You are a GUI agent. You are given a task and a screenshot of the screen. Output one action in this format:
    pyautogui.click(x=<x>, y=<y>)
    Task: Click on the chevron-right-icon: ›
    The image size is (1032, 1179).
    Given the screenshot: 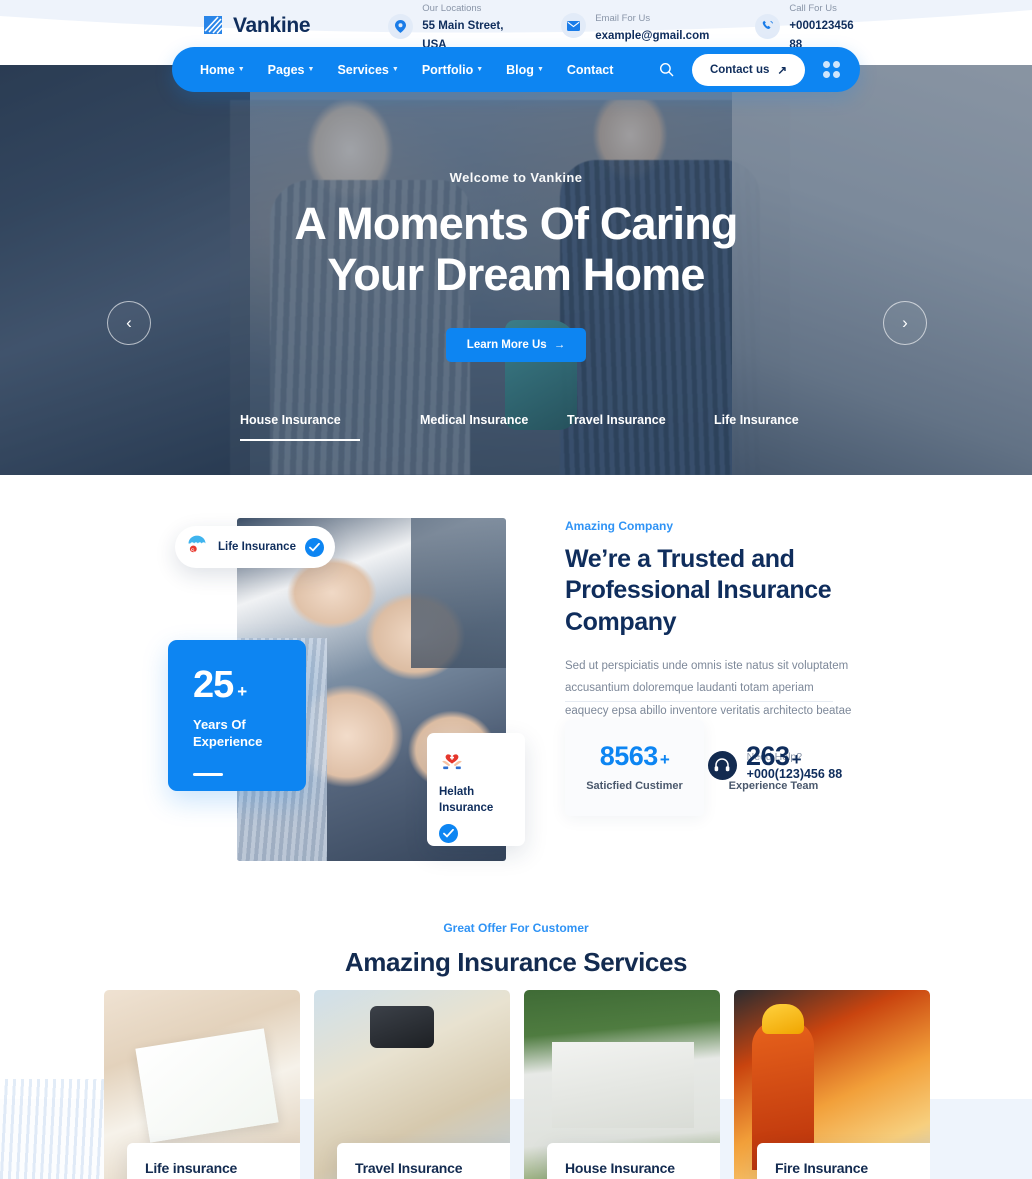 What is the action you would take?
    pyautogui.click(x=905, y=322)
    